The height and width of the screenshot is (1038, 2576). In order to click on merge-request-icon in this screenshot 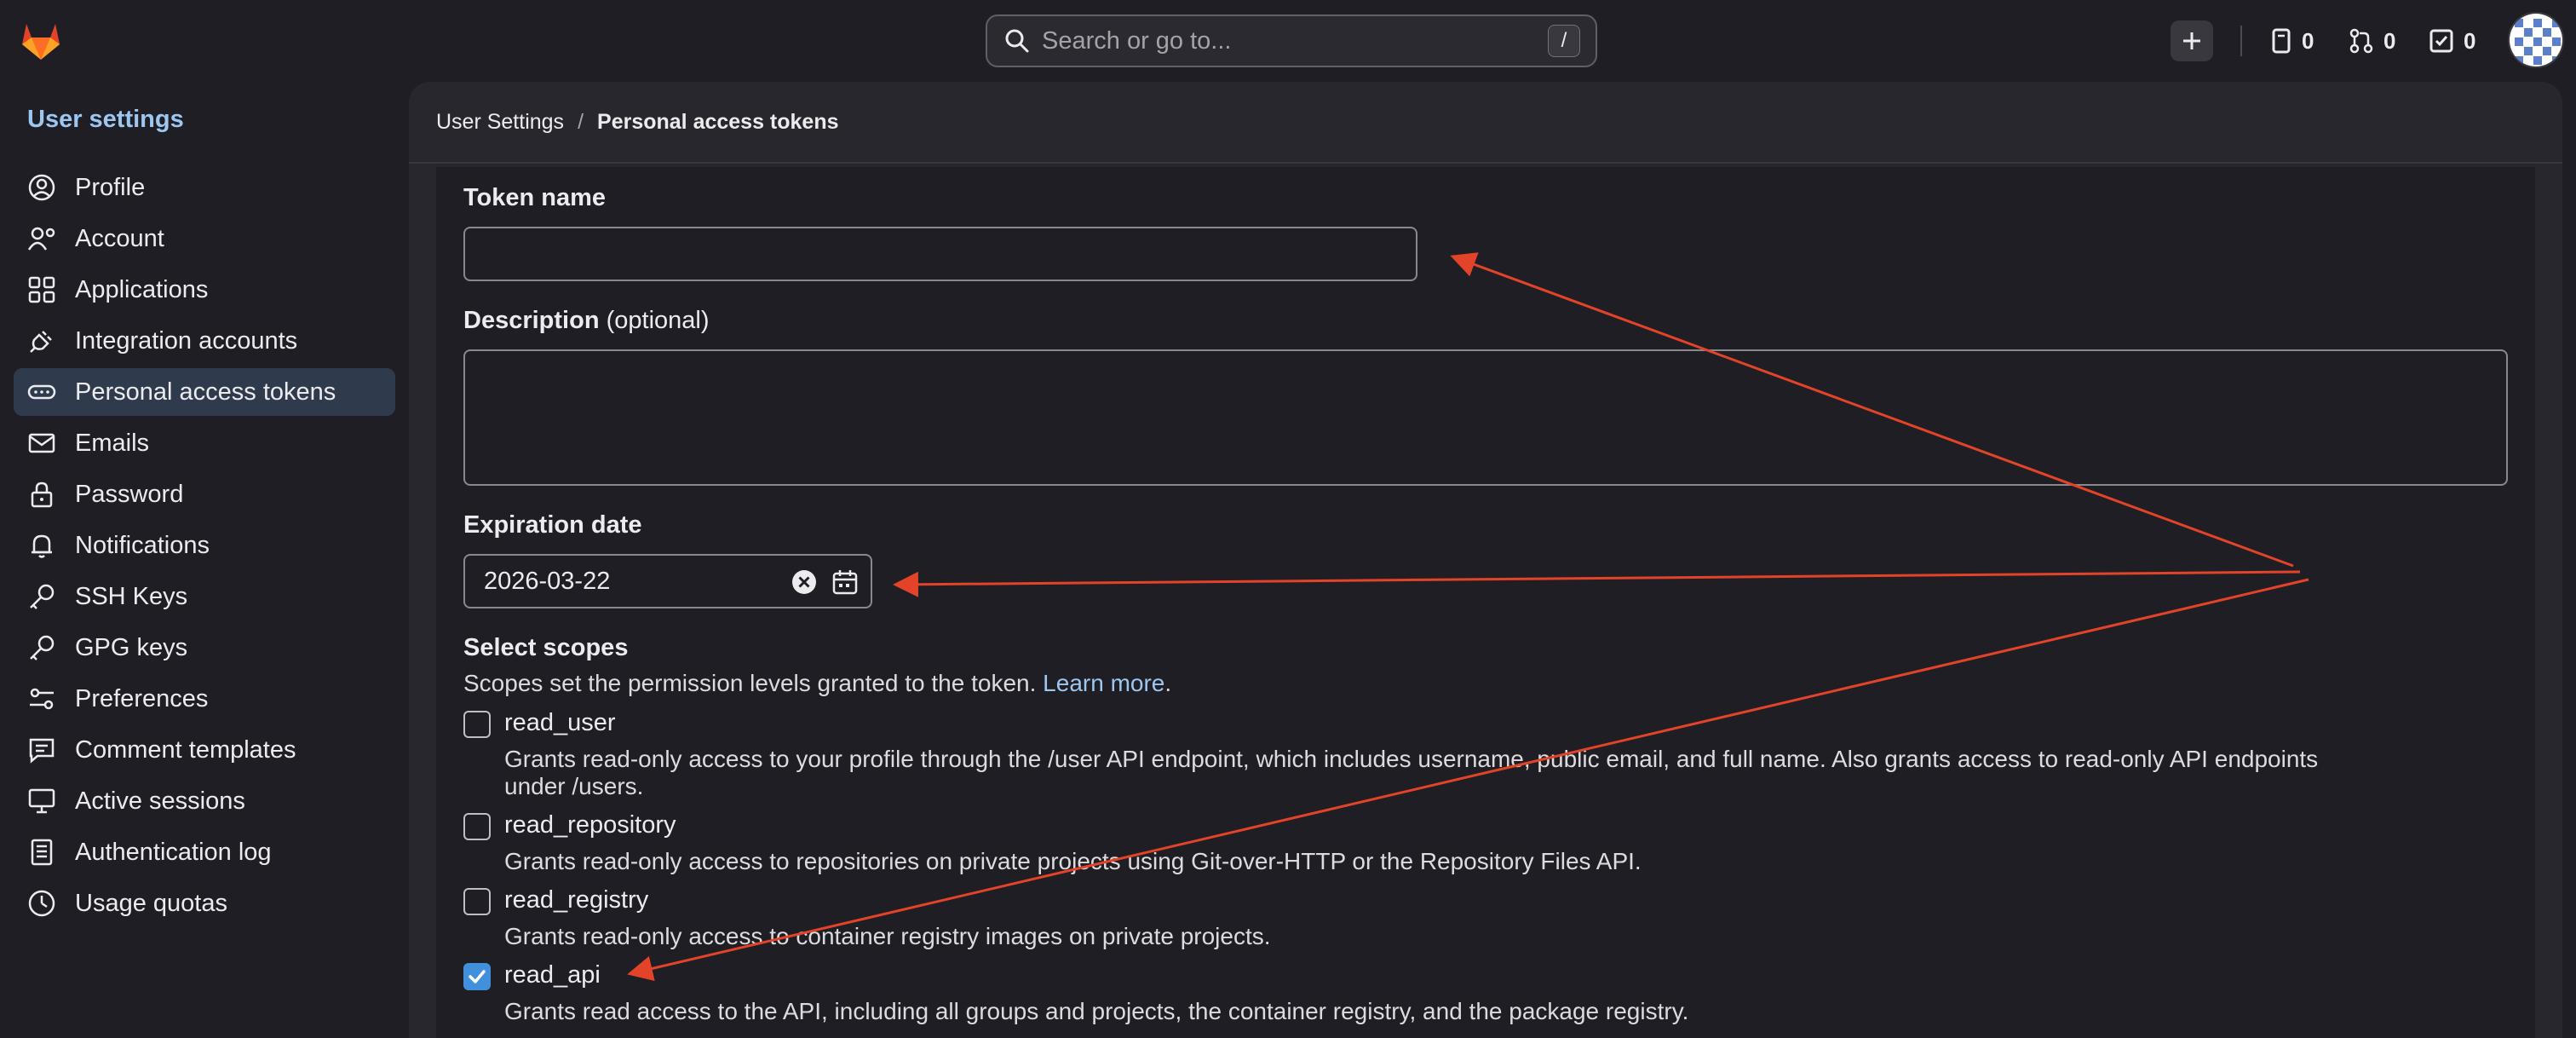, I will do `click(2361, 41)`.